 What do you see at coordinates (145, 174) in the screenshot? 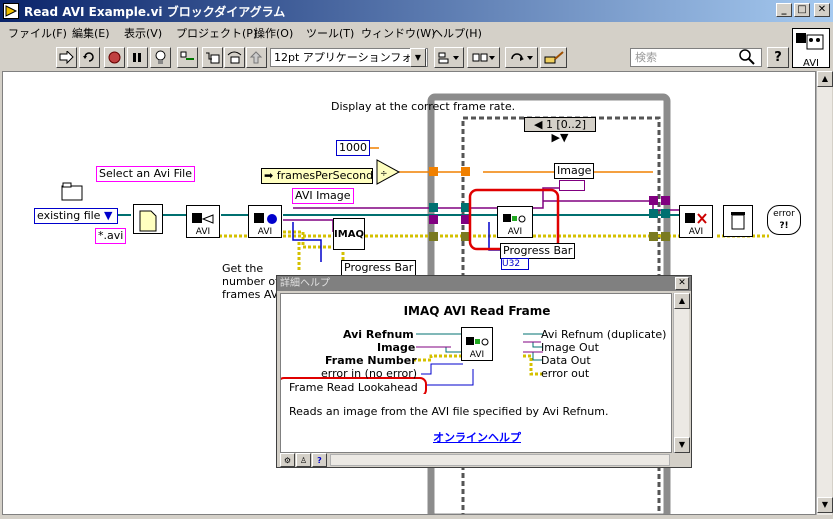
I see `label-select-avi-file: Select an Avi File` at bounding box center [145, 174].